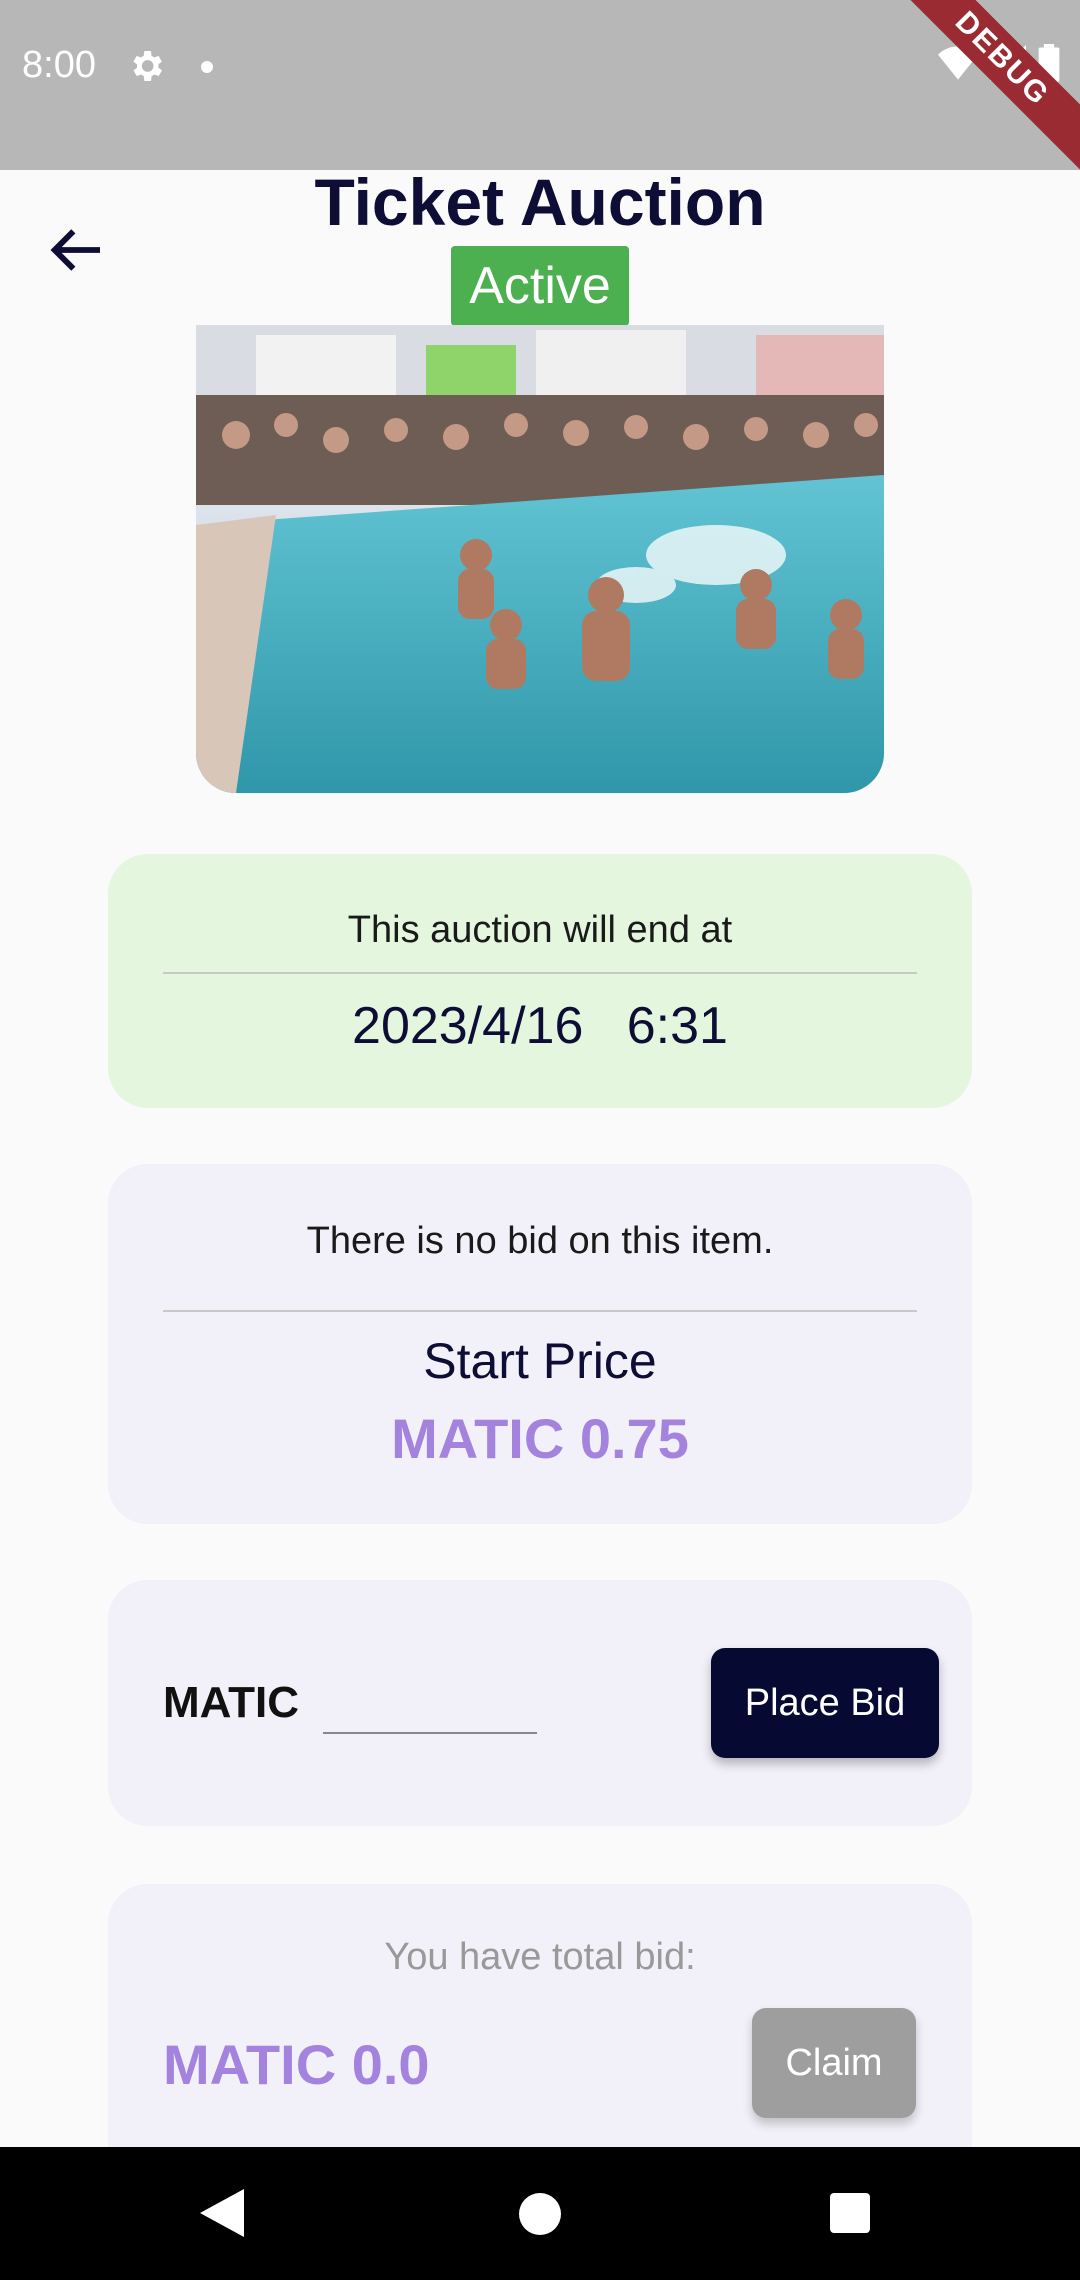 This screenshot has width=1080, height=2280. What do you see at coordinates (540, 1241) in the screenshot?
I see `no-bid-message: There is no bid on this item.` at bounding box center [540, 1241].